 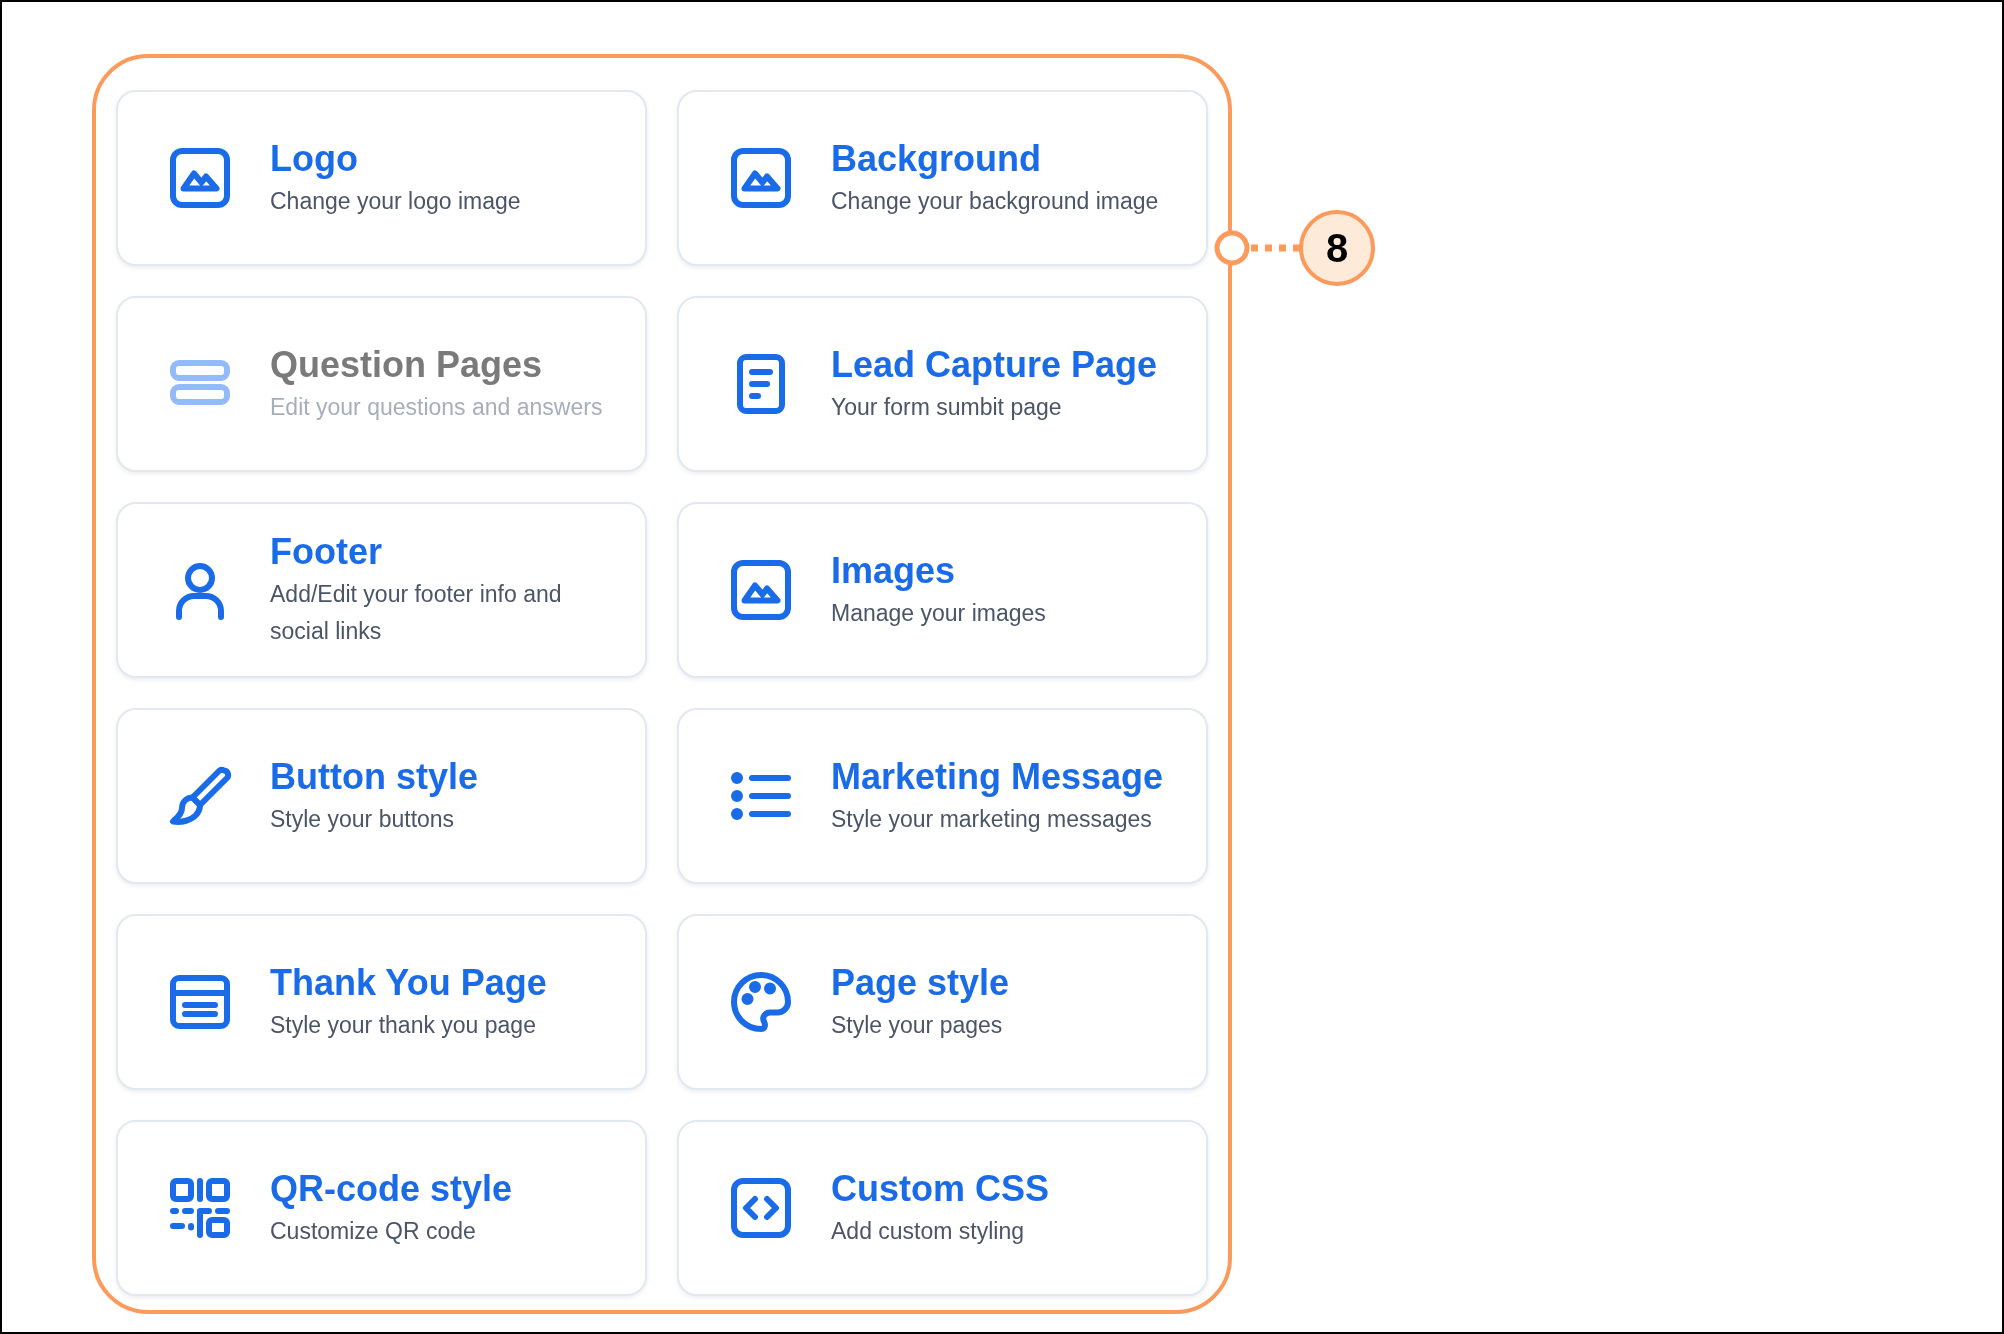 I want to click on card-description: Change your logo image, so click(x=395, y=201).